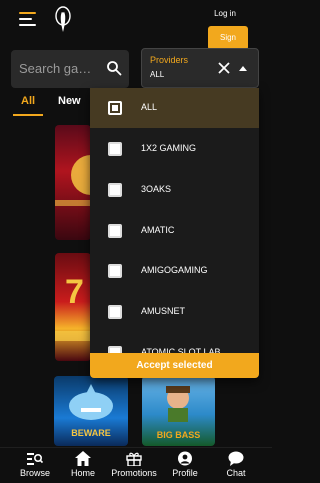 Image resolution: width=320 pixels, height=483 pixels. I want to click on search-icon, so click(114, 68).